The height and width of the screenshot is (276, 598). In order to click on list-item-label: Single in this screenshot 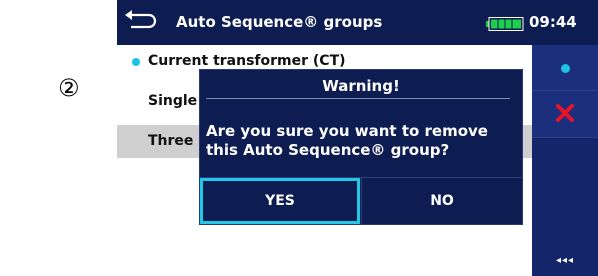, I will do `click(173, 101)`.